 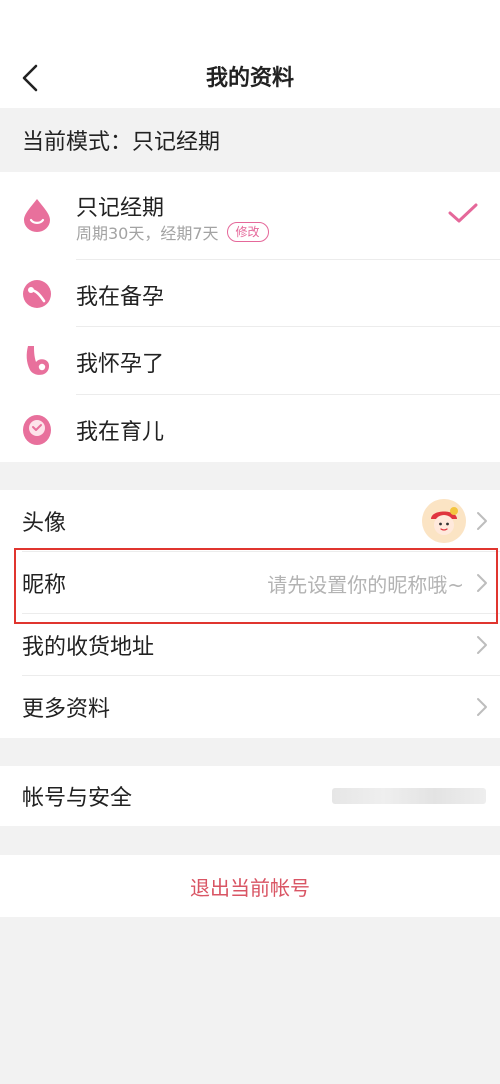 I want to click on mode-label-period-only: 只记经期, so click(x=120, y=208).